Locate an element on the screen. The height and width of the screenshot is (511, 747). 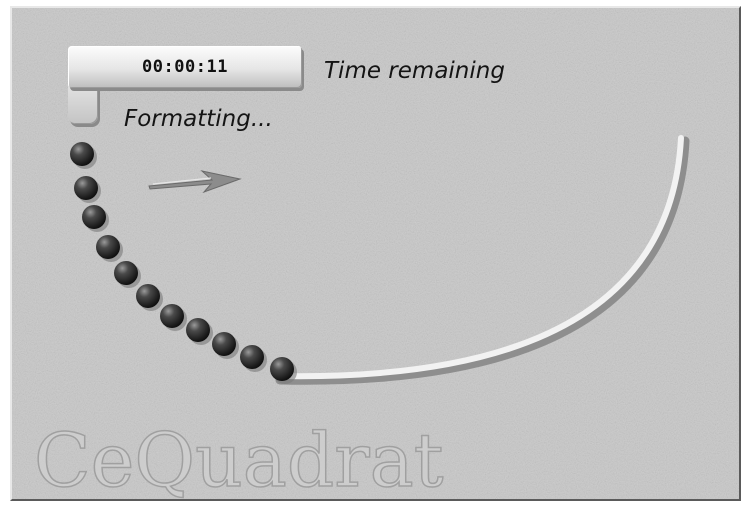
cequadrat-watermark: CeQuadrat is located at coordinates (239, 458).